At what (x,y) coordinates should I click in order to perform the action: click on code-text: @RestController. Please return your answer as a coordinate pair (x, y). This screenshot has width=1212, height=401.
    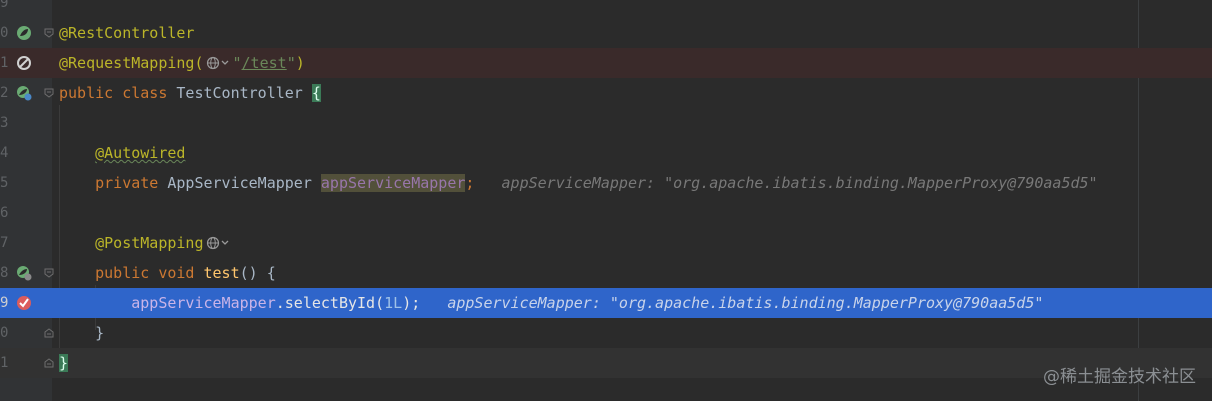
    Looking at the image, I should click on (126, 33).